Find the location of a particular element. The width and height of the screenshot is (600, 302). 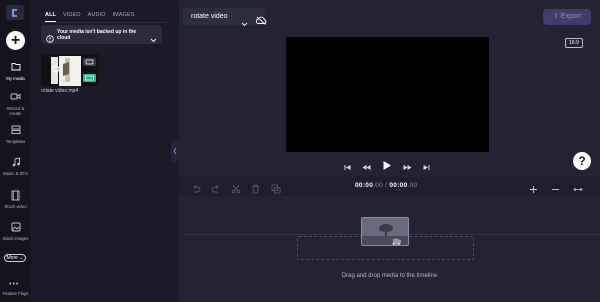

project-title-input: rotate video is located at coordinates (224, 16).